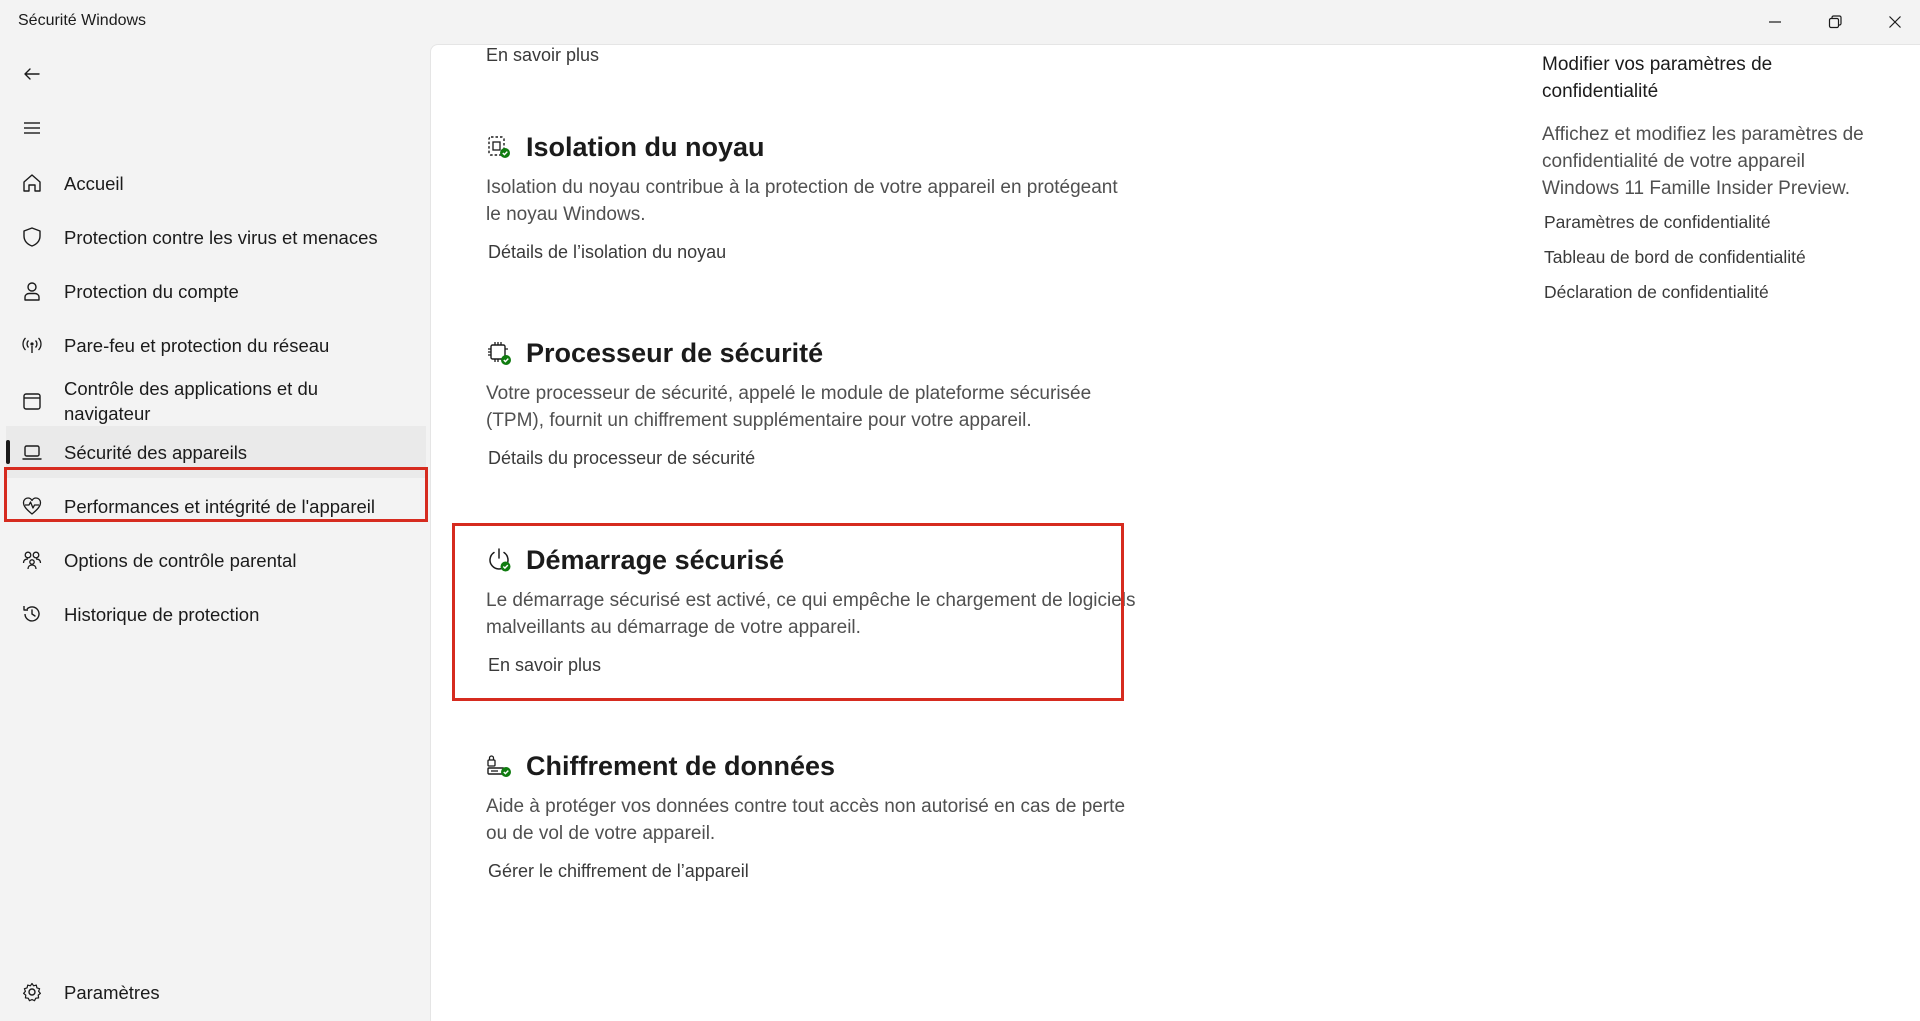  Describe the element at coordinates (156, 452) in the screenshot. I see `sidebar-item-label: Sécurité des appareils` at that location.